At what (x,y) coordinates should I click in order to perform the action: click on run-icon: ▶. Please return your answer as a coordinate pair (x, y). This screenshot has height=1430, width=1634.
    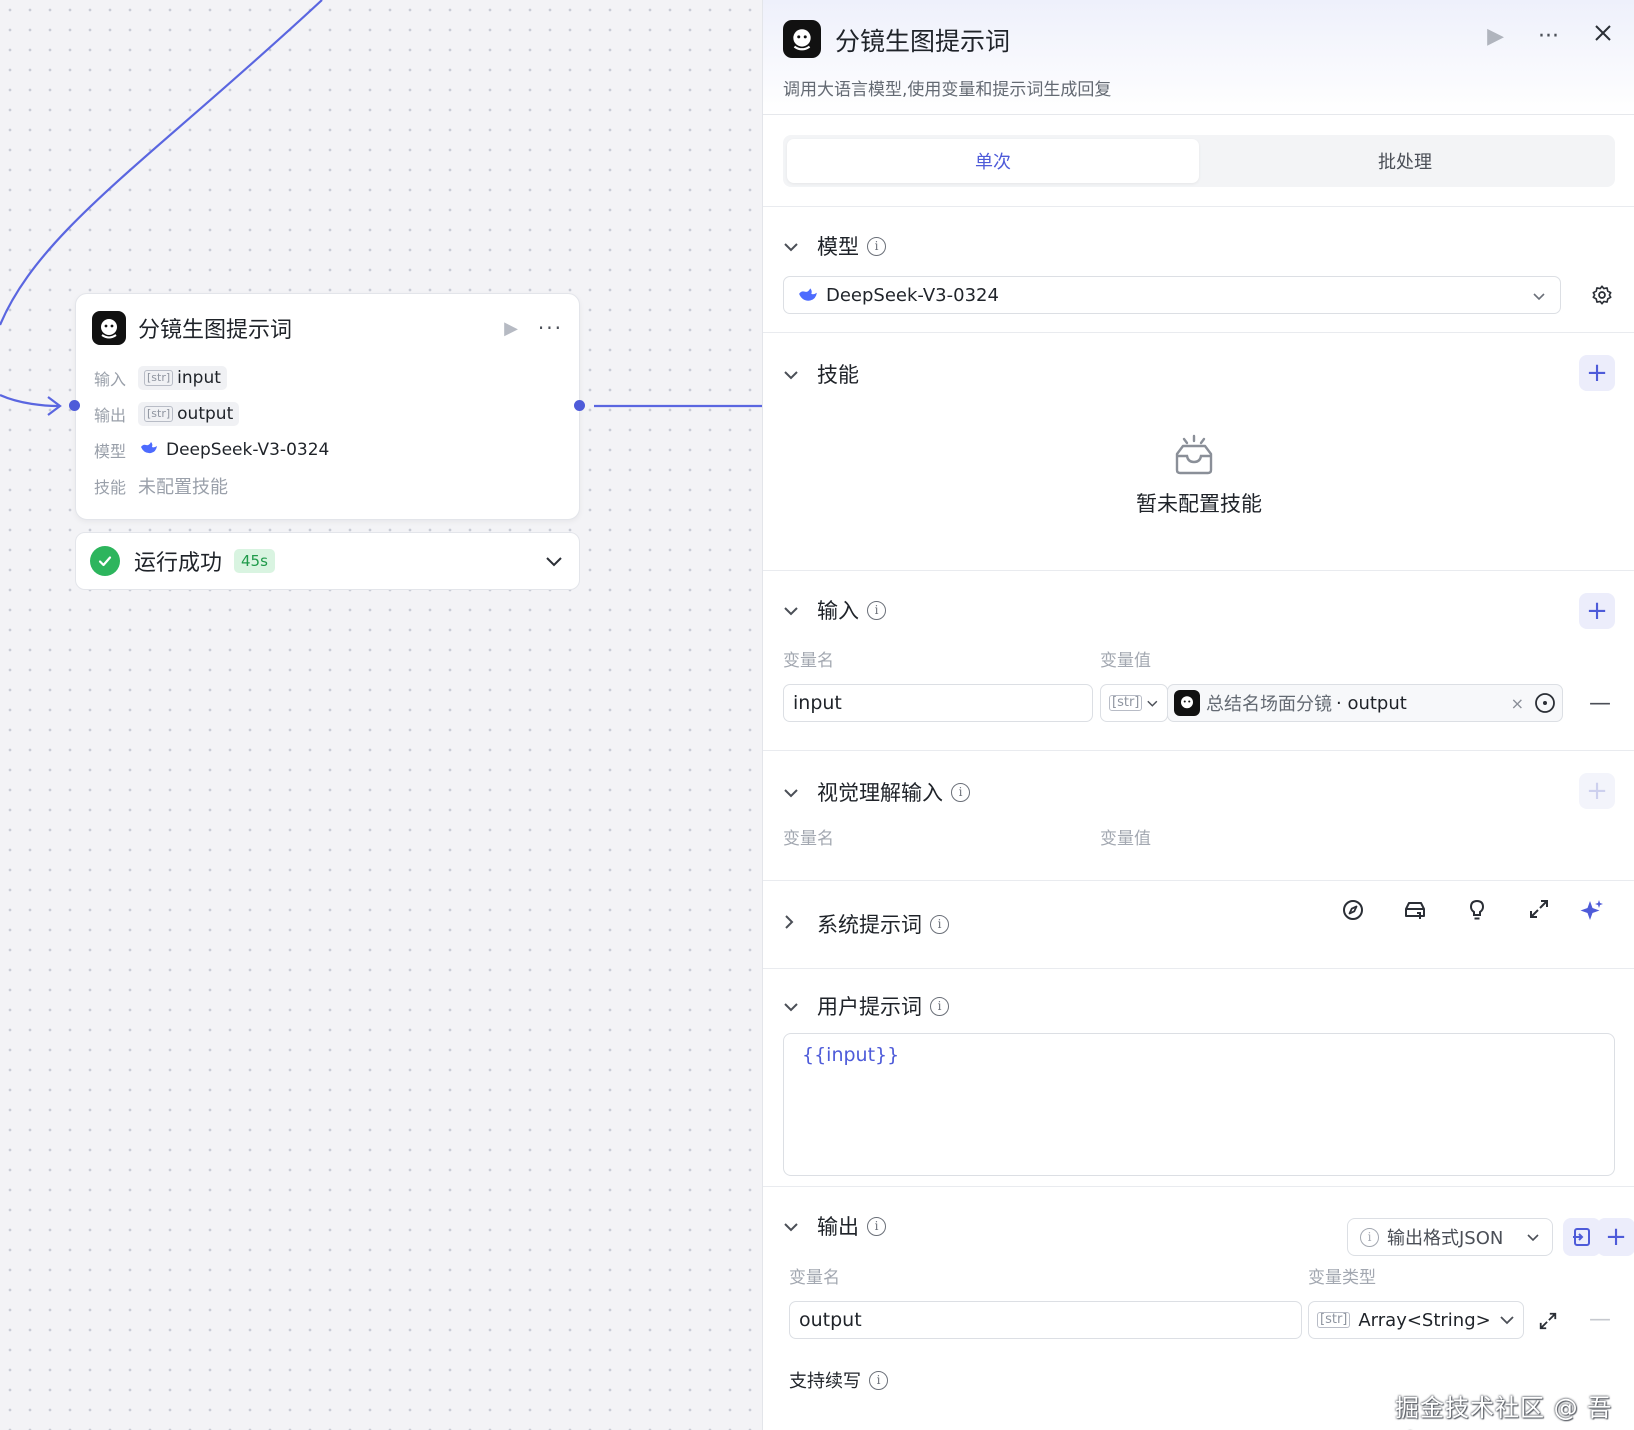
    Looking at the image, I should click on (1495, 37).